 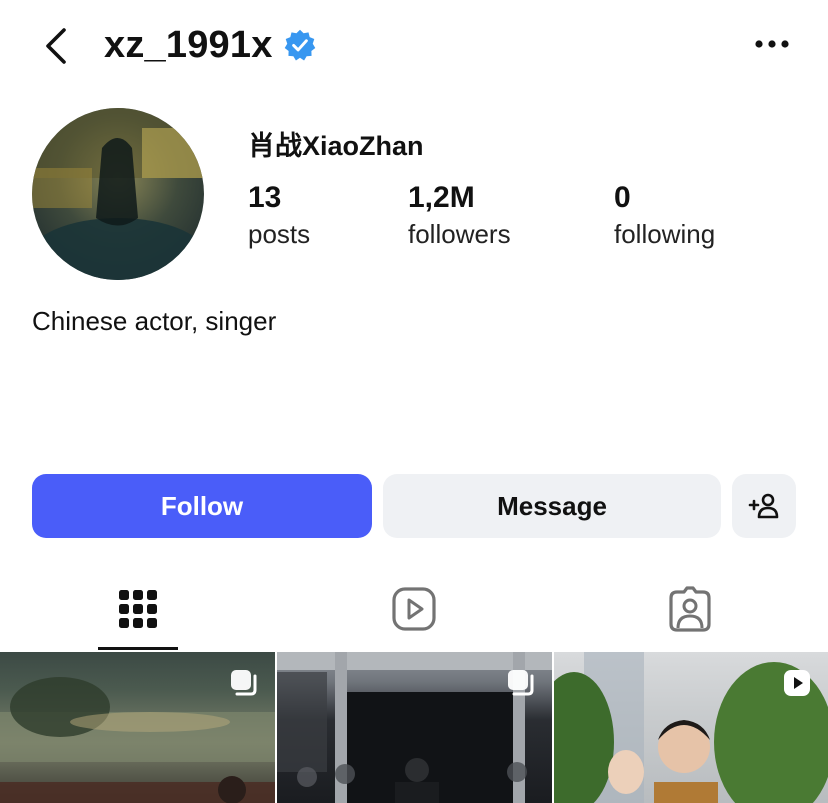 I want to click on suggested-users-button, so click(x=764, y=506).